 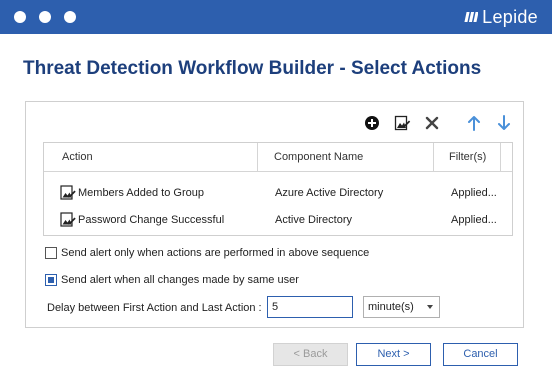 I want to click on edit-action-button, so click(x=402, y=123).